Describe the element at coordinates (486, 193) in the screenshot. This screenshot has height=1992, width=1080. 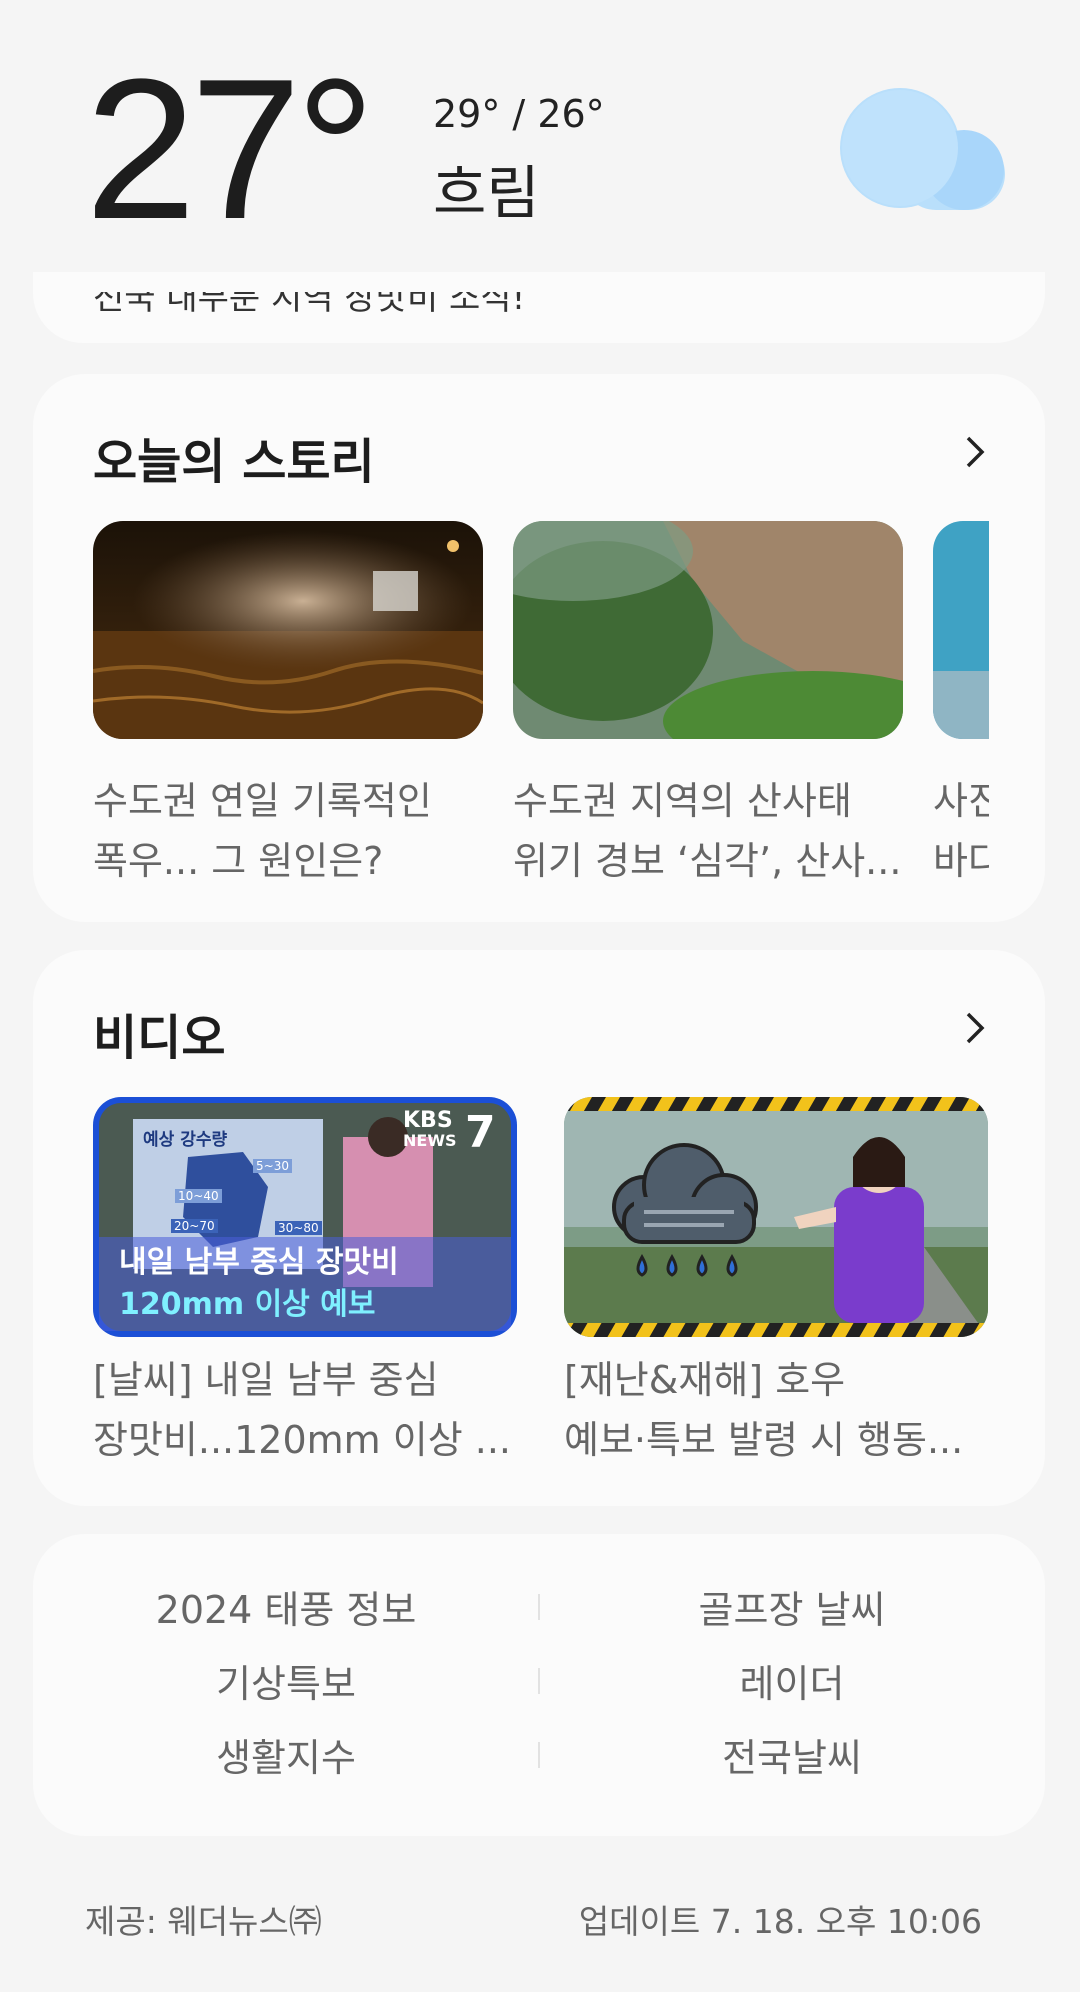
I see `weather-condition: 흐림` at that location.